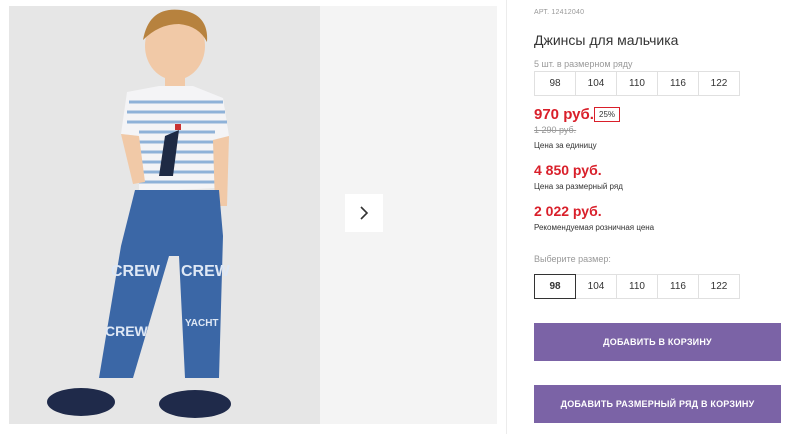 The height and width of the screenshot is (434, 800). Describe the element at coordinates (565, 145) in the screenshot. I see `unit-price-note: Цена за единицу` at that location.